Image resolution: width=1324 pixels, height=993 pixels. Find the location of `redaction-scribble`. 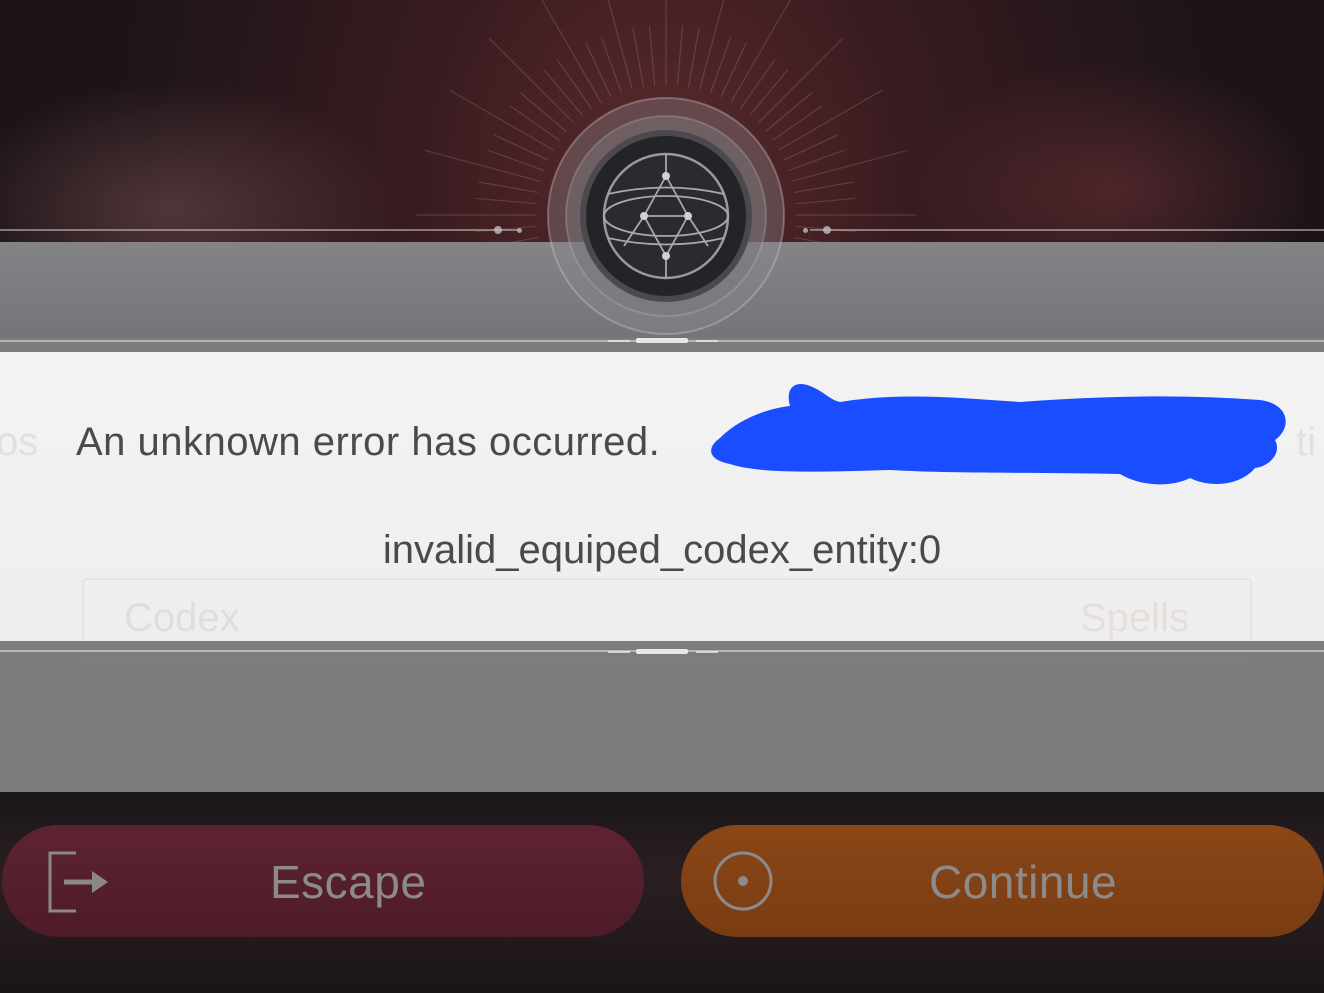

redaction-scribble is located at coordinates (998, 434).